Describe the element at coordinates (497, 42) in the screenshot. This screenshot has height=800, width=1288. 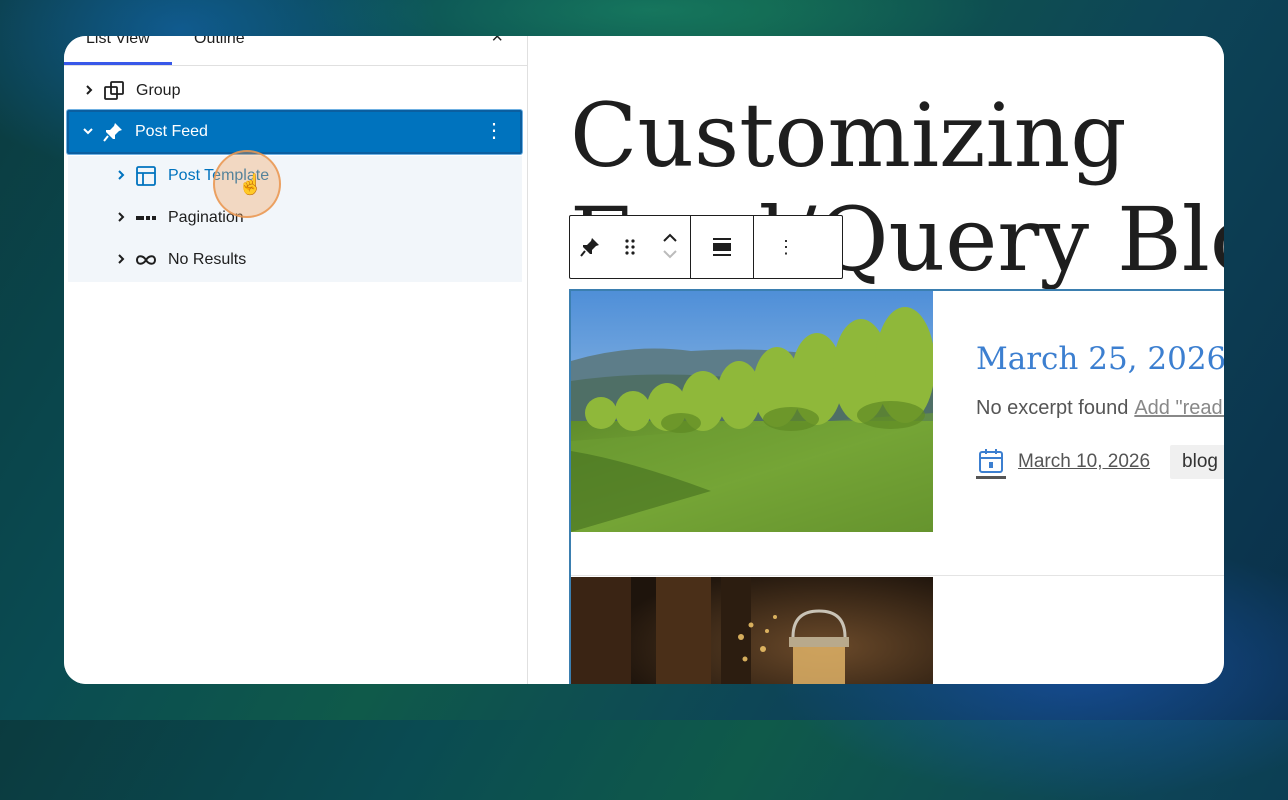
I see `close-icon: ×` at that location.